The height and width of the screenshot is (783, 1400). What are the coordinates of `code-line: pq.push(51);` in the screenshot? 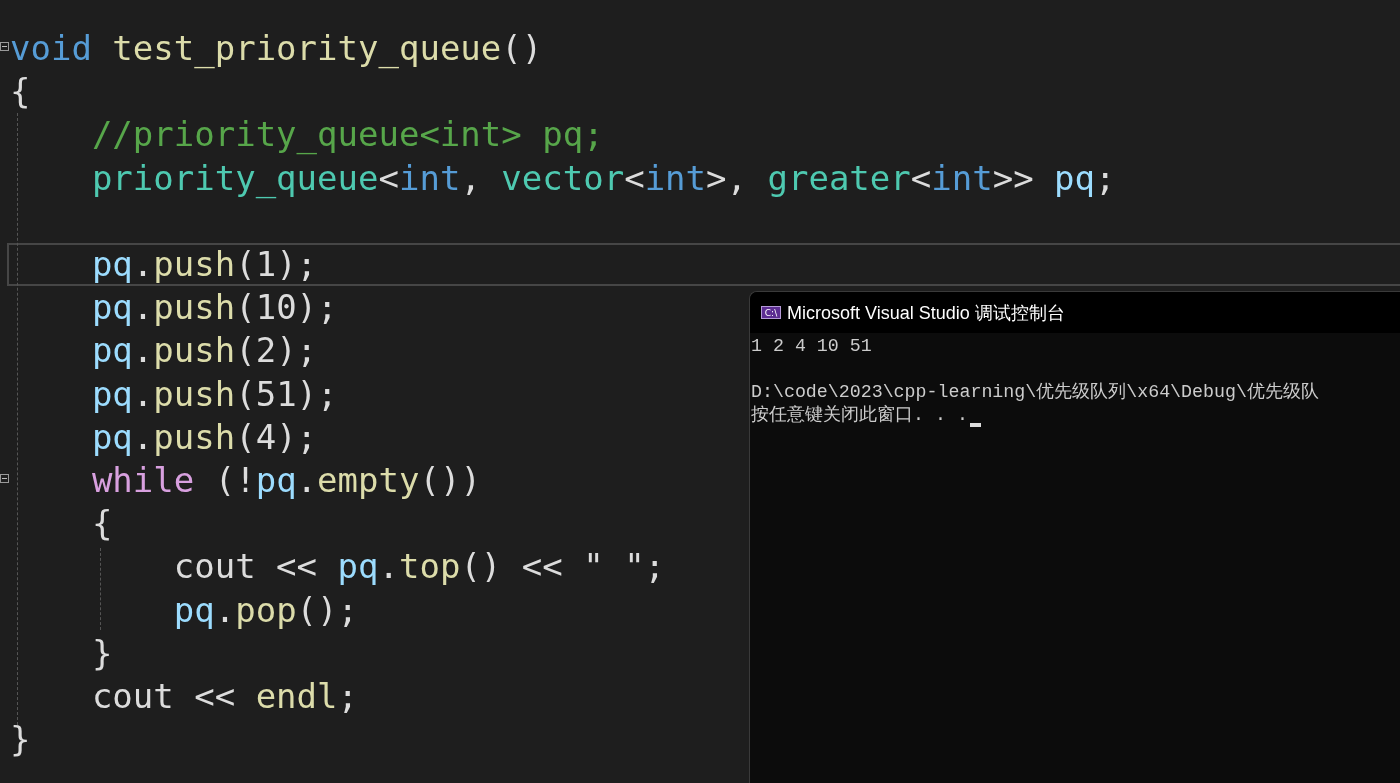 It's located at (214, 394).